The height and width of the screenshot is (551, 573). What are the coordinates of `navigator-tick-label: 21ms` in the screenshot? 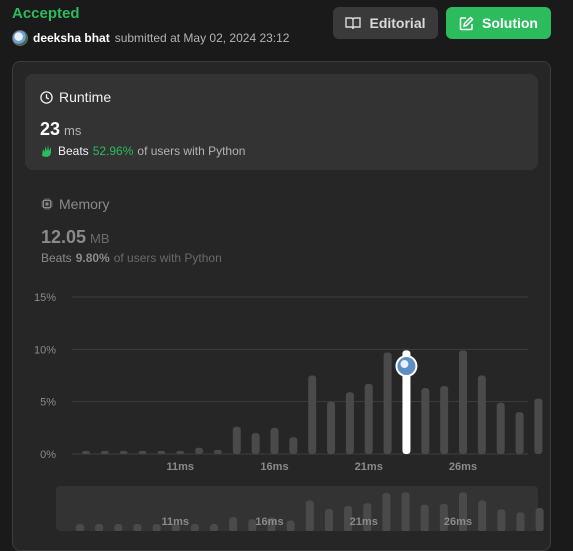 It's located at (364, 522).